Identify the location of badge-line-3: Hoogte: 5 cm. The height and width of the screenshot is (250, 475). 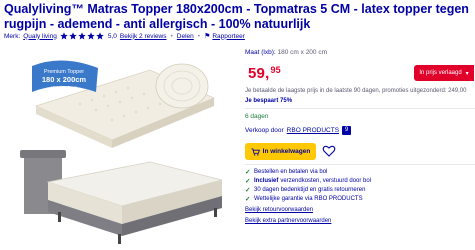
(64, 87).